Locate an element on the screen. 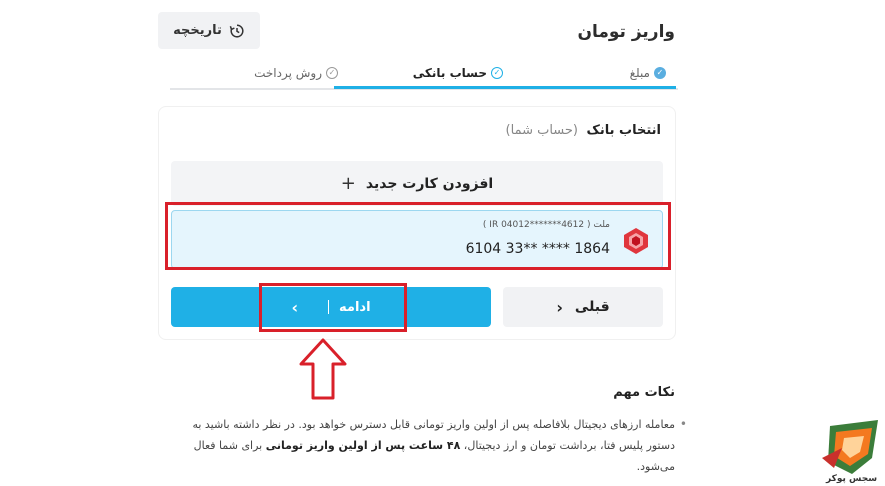  page-title: واریز تومان is located at coordinates (626, 32).